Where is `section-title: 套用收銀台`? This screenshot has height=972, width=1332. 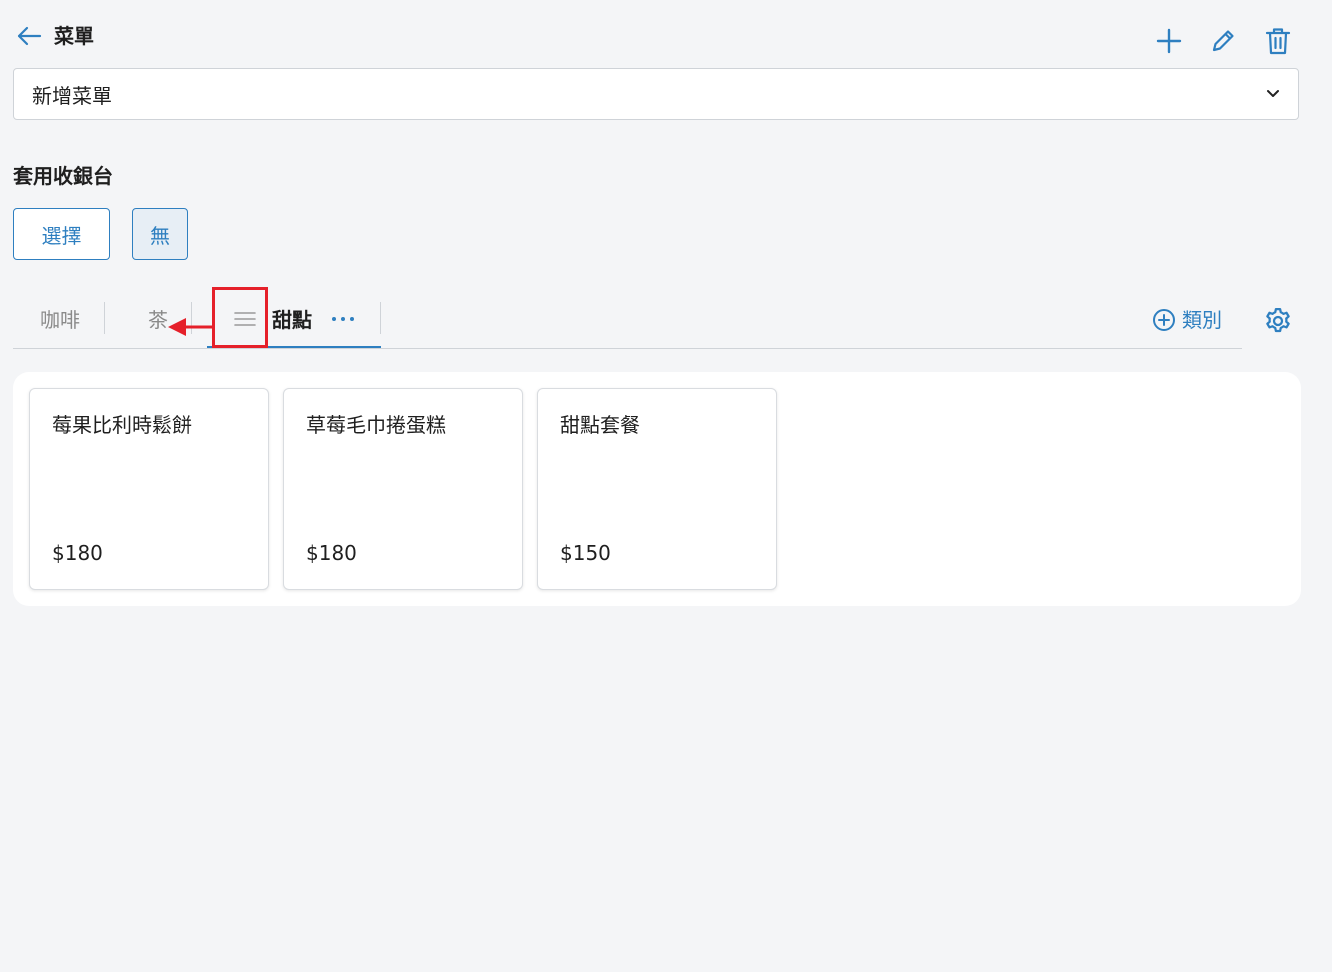 section-title: 套用收銀台 is located at coordinates (63, 176).